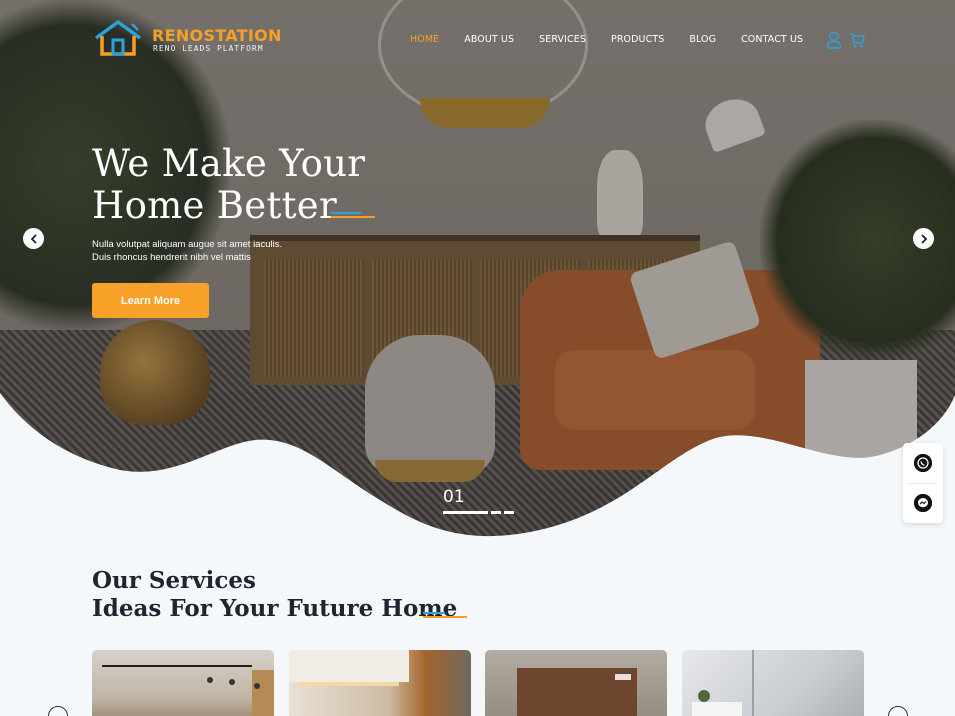 The image size is (955, 716). Describe the element at coordinates (208, 48) in the screenshot. I see `brand-tagline: RENO LEADS PLATFORM` at that location.